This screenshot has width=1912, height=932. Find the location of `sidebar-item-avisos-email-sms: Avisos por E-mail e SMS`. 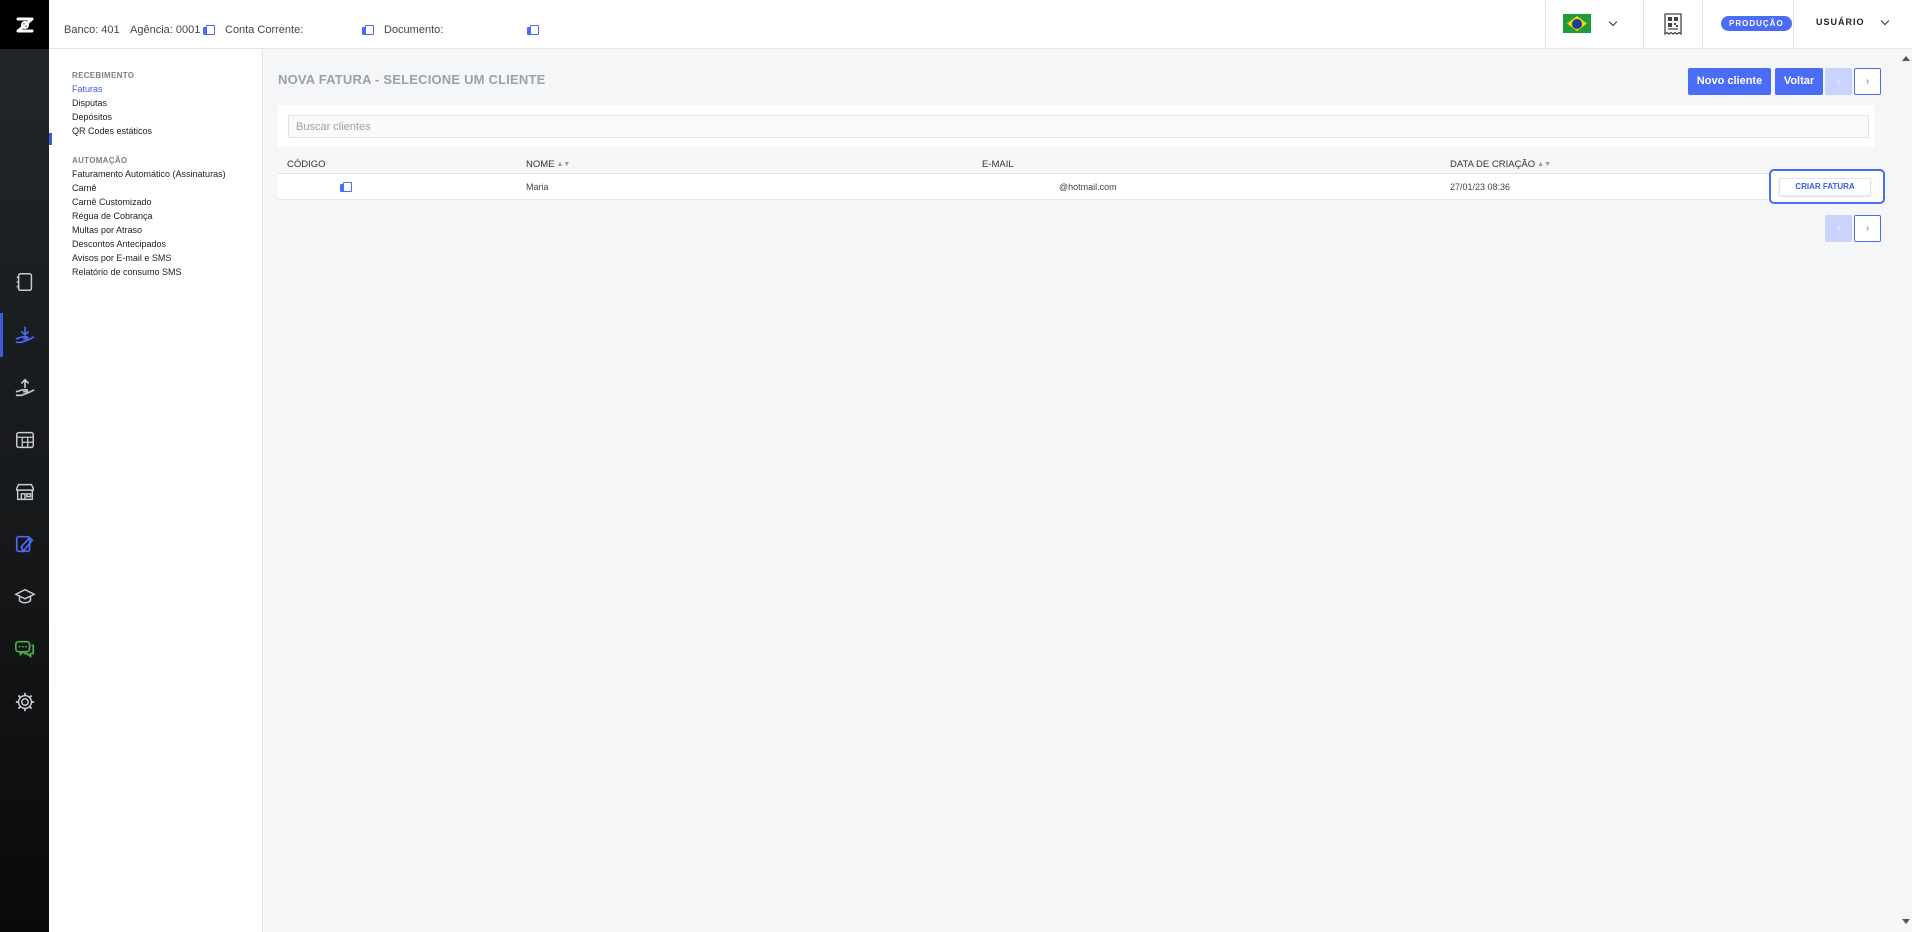

sidebar-item-avisos-email-sms: Avisos por E-mail e SMS is located at coordinates (121, 258).